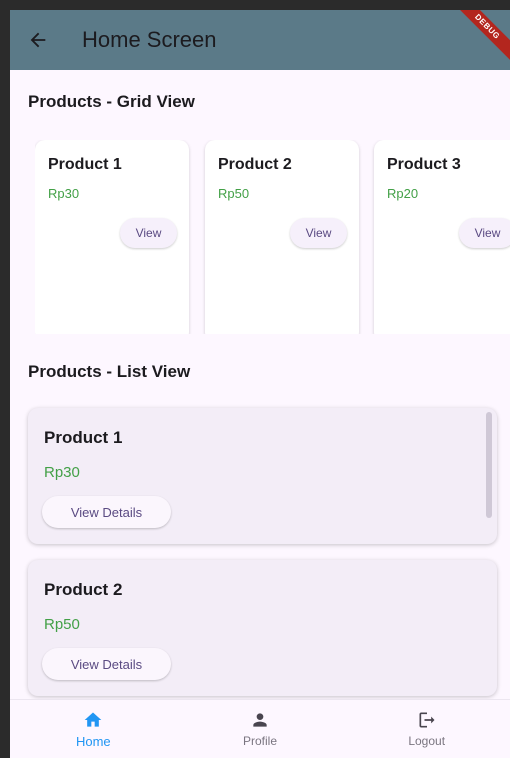  Describe the element at coordinates (260, 741) in the screenshot. I see `nav-profile-label: Profile` at that location.